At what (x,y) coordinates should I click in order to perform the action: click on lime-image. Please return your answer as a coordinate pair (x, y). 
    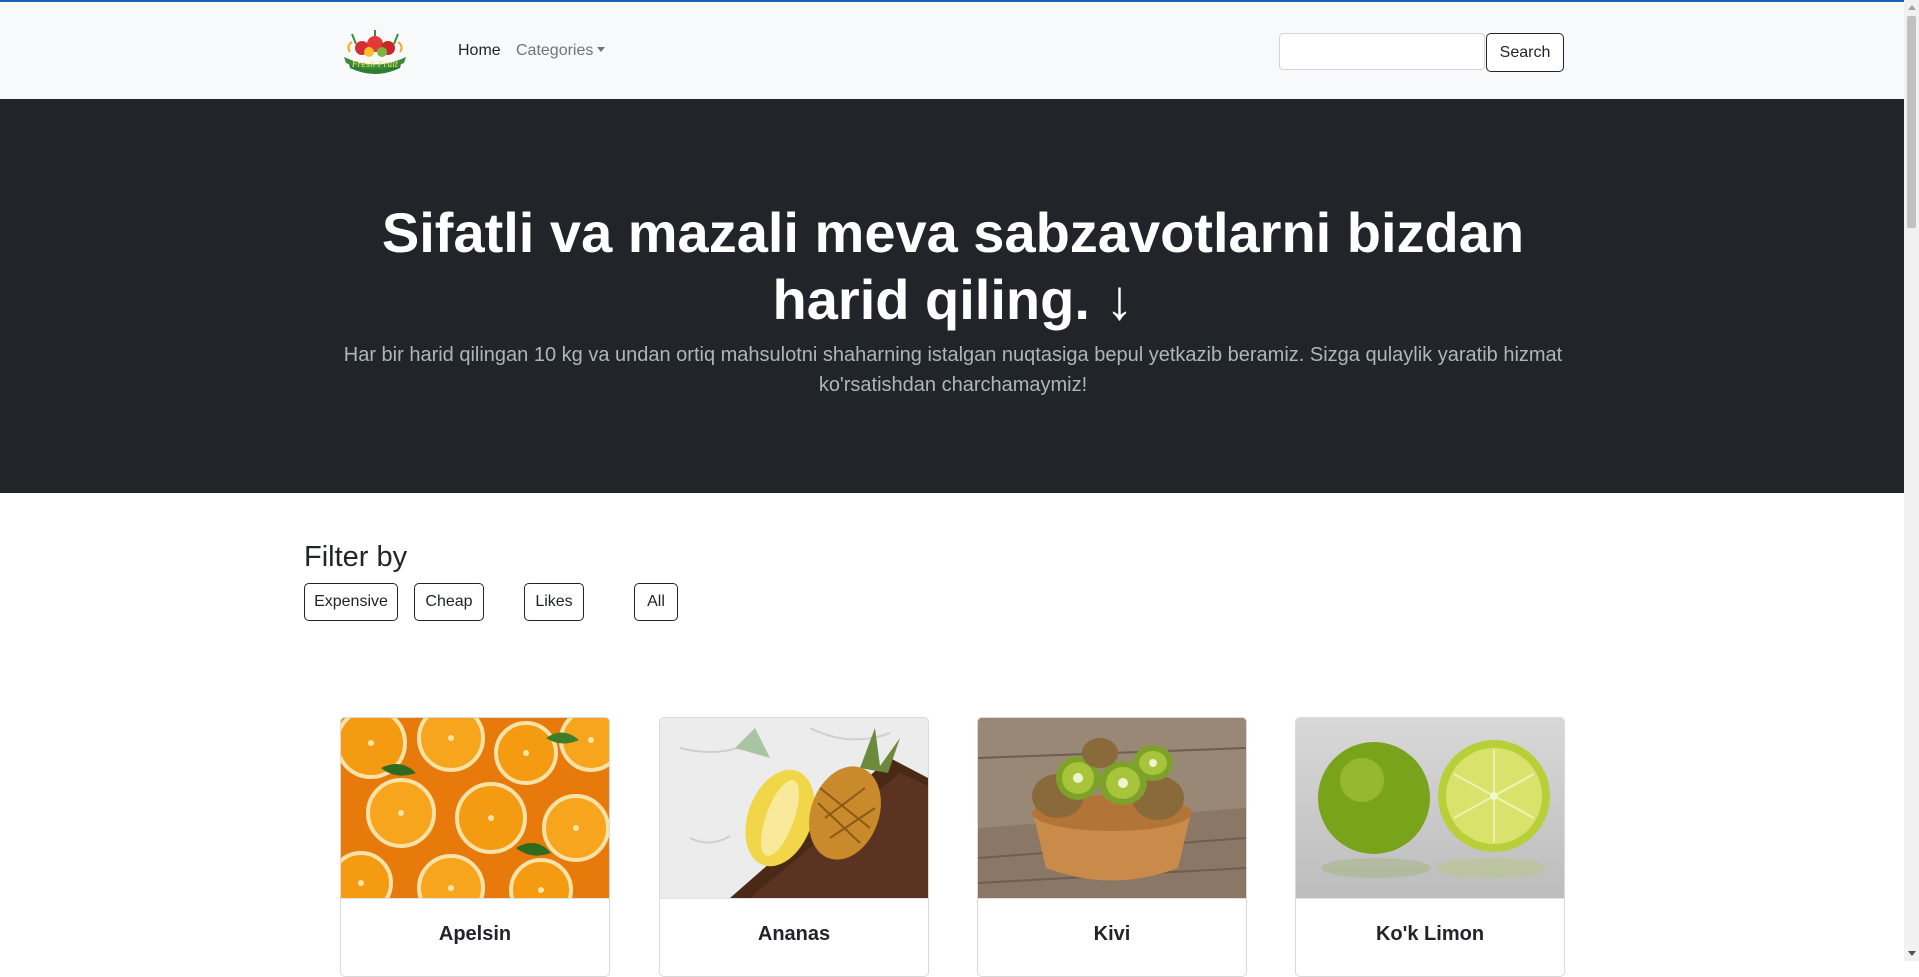
    Looking at the image, I should click on (1430, 808).